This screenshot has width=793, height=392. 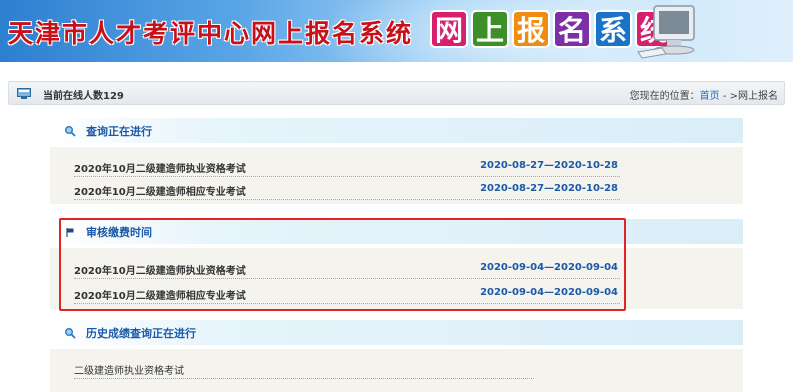 I want to click on section-history-body: 二级建造师执业资格考试, so click(x=396, y=370).